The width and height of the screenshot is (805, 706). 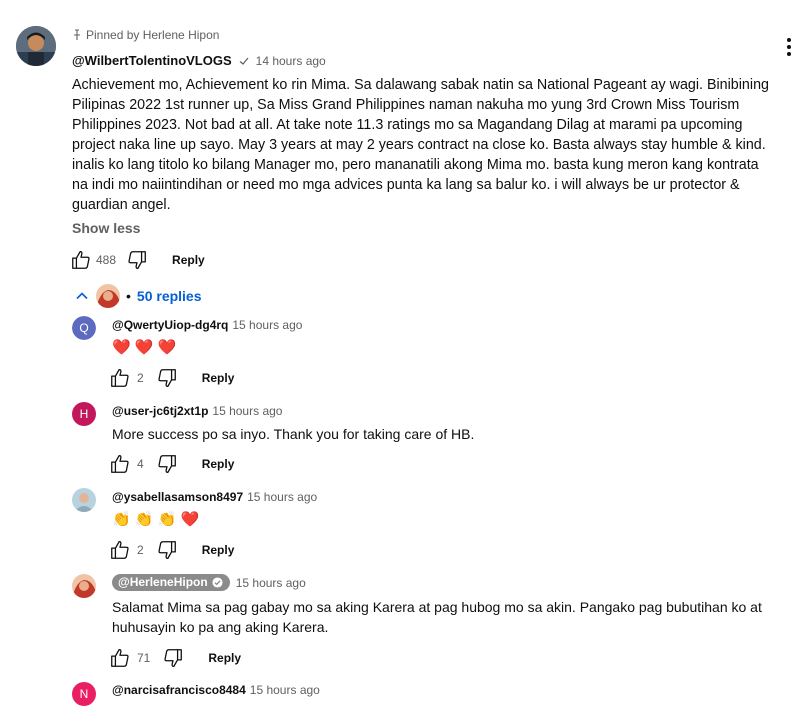 I want to click on replies-toggle: • 50 replies, so click(x=138, y=296).